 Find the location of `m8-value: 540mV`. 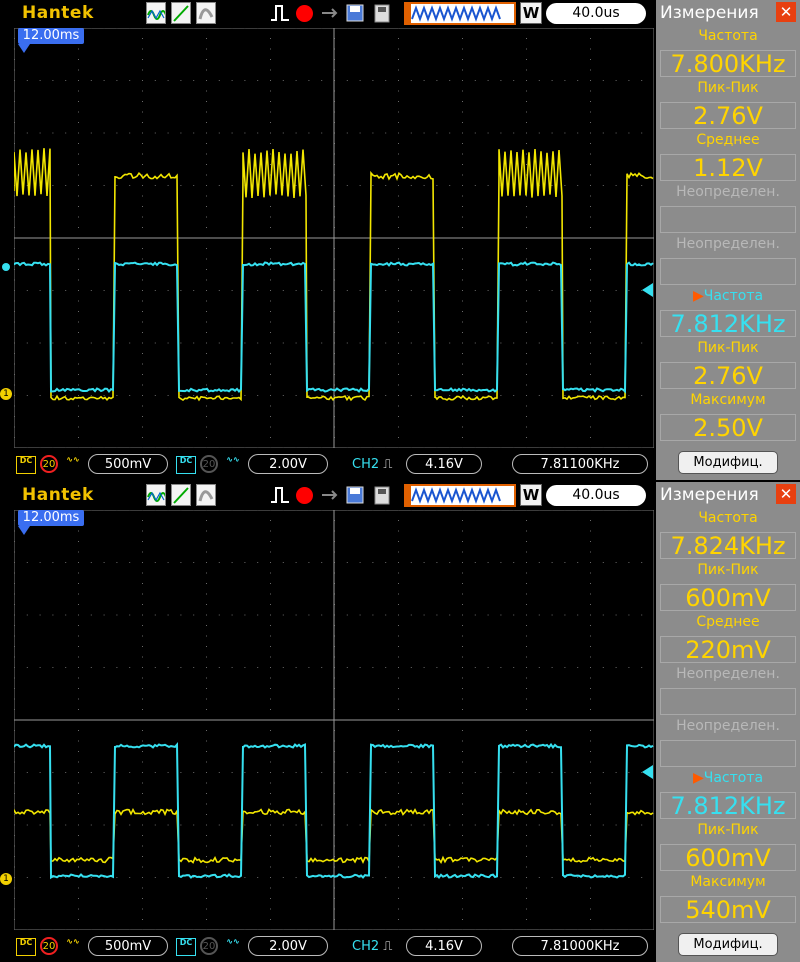

m8-value: 540mV is located at coordinates (728, 909).